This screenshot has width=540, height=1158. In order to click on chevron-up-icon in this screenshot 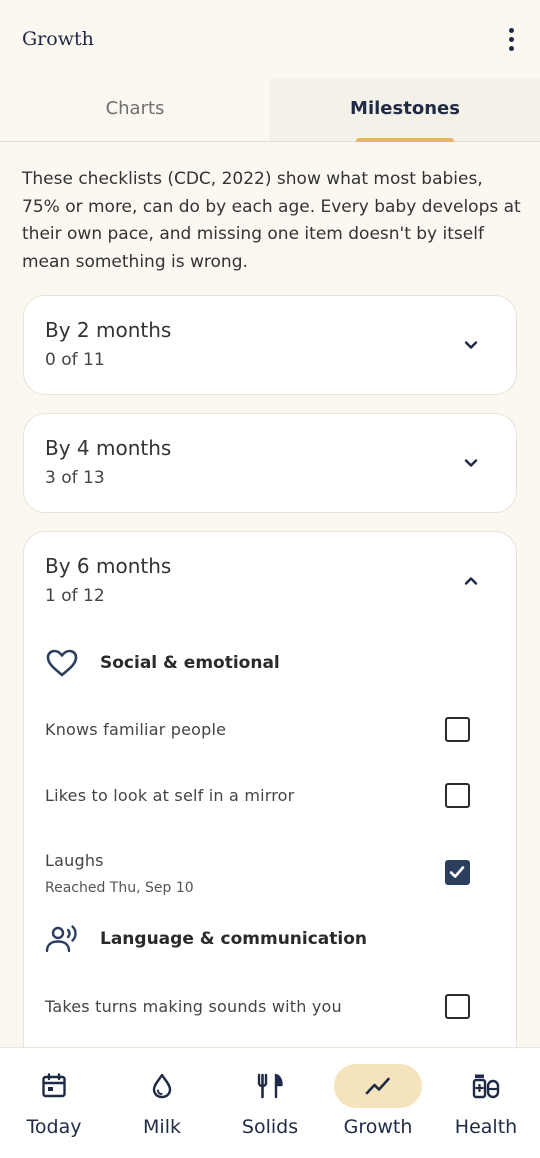, I will do `click(471, 581)`.